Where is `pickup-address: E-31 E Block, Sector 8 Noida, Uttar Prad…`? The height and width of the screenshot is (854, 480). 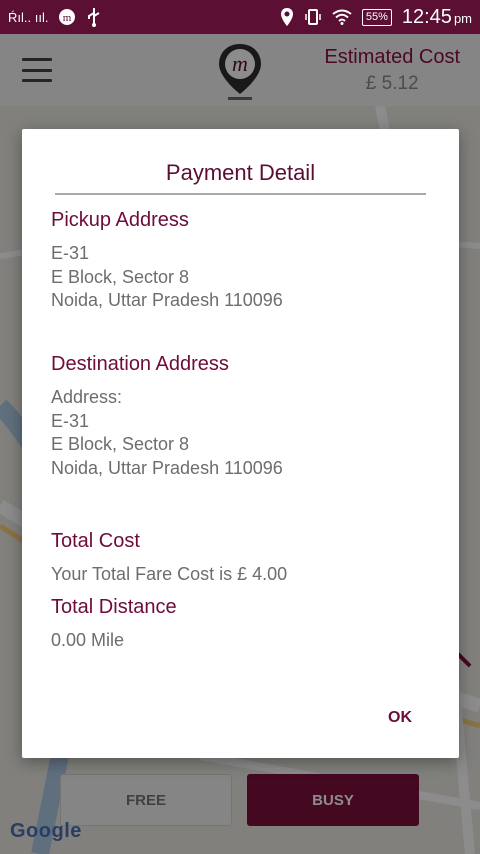 pickup-address: E-31 E Block, Sector 8 Noida, Uttar Prad… is located at coordinates (167, 277).